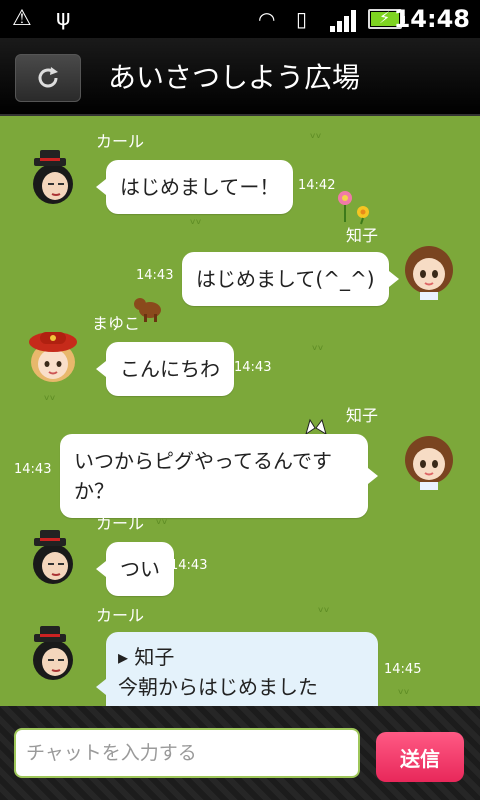 The image size is (480, 800). I want to click on app-header: あいさつしよう広場, so click(240, 77).